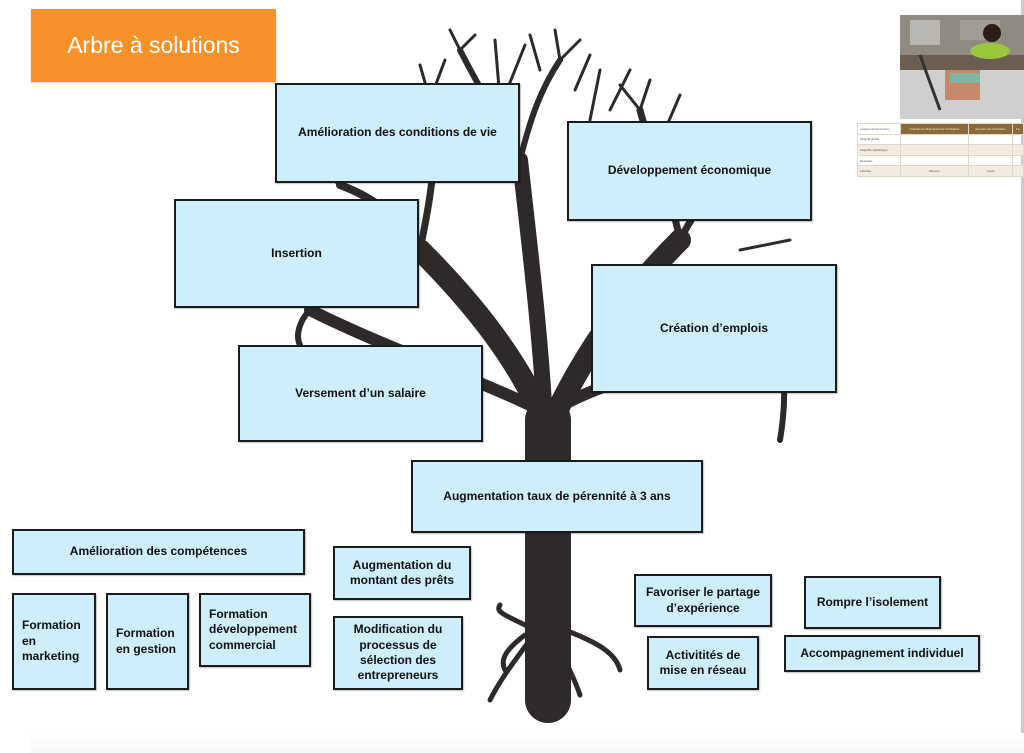  Describe the element at coordinates (703, 600) in the screenshot. I see `box-share-experience: Favoriser le partage d’expérience` at that location.